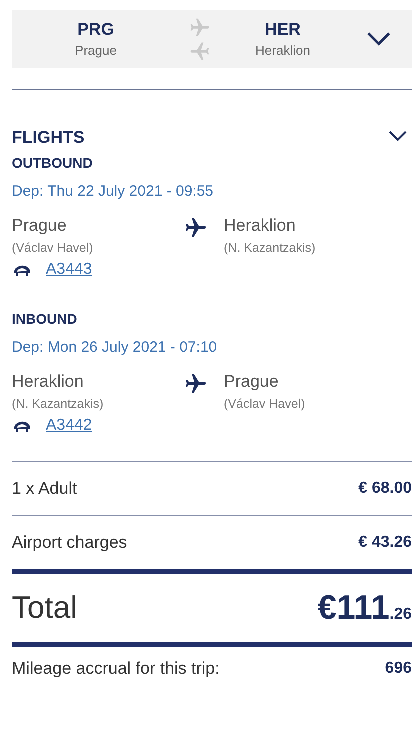 The image size is (420, 736). I want to click on departure-time: Dep: Thu 22 July 2021 - 09:55, so click(113, 191).